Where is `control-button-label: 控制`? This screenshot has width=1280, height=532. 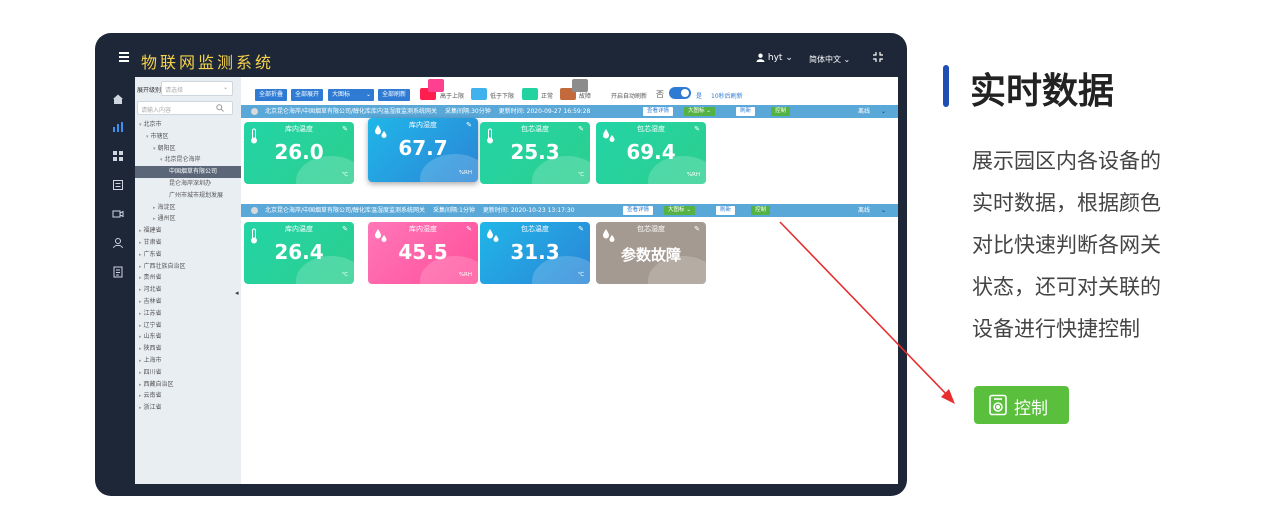
control-button-label: 控制 is located at coordinates (1031, 409).